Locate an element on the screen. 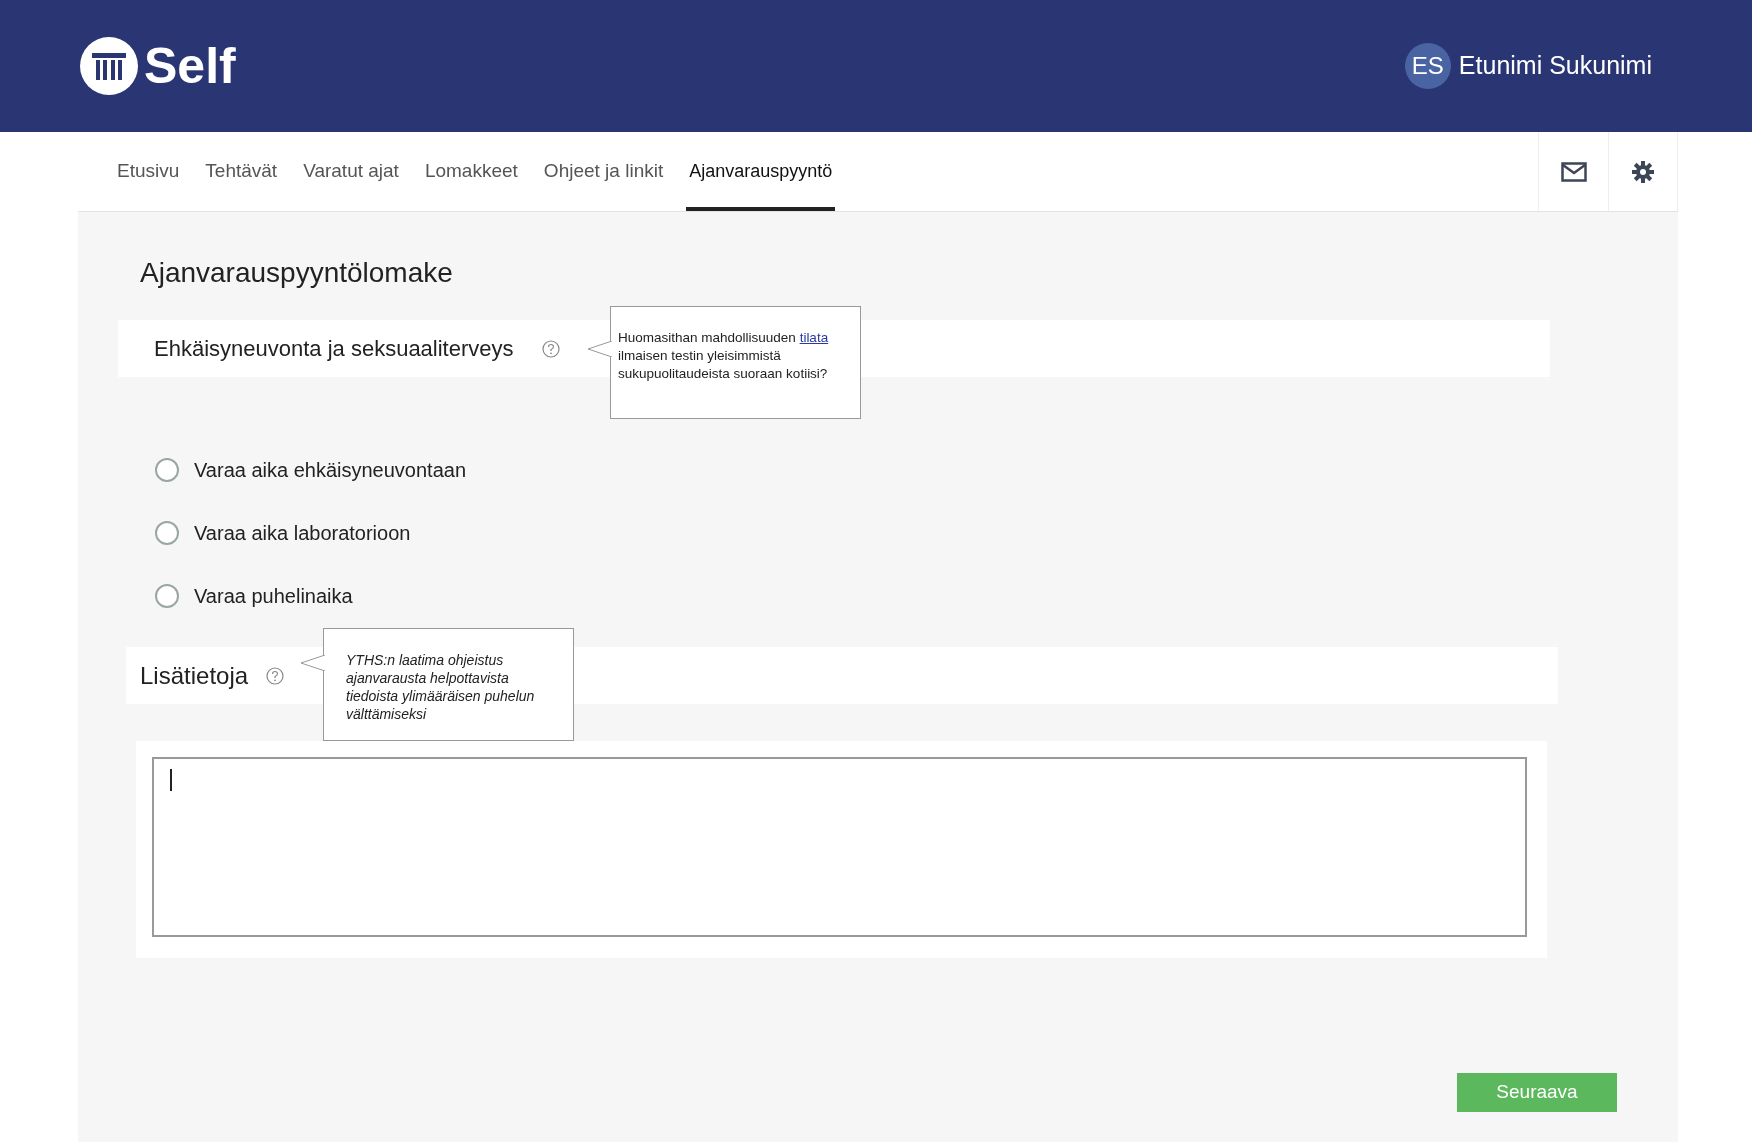  nav-tab: Varatut ajat is located at coordinates (351, 171).